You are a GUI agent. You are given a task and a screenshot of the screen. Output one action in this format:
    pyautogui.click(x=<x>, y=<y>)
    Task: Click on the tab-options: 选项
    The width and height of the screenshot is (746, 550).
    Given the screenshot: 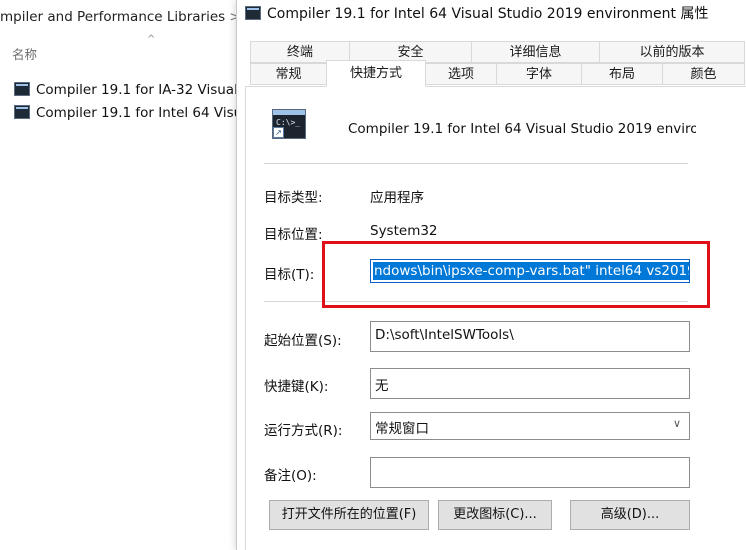 What is the action you would take?
    pyautogui.click(x=461, y=74)
    